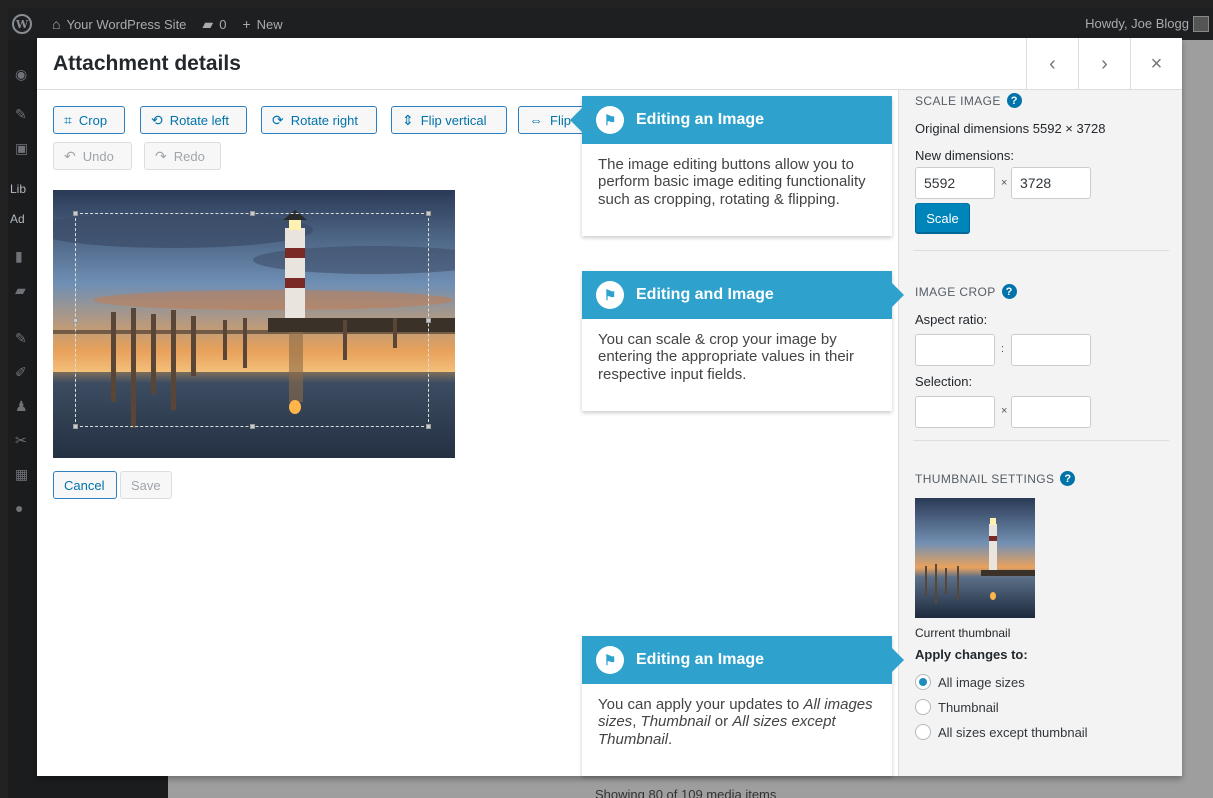 This screenshot has width=1213, height=798. I want to click on scale-label: Scale, so click(942, 218).